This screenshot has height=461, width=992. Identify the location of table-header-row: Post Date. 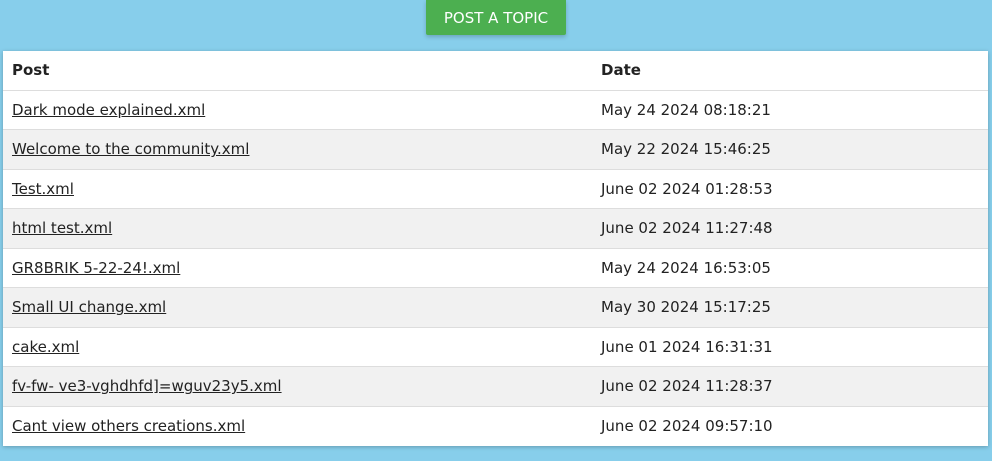
(495, 71).